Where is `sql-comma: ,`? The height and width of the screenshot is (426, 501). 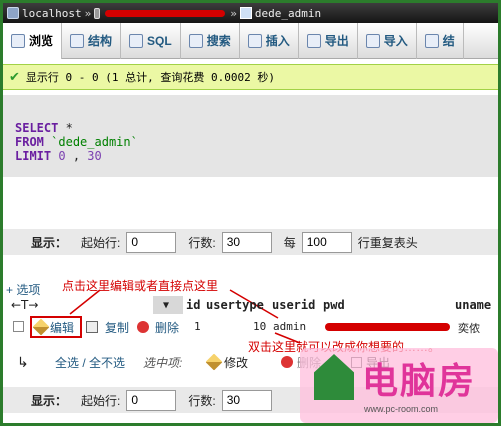 sql-comma: , is located at coordinates (76, 156).